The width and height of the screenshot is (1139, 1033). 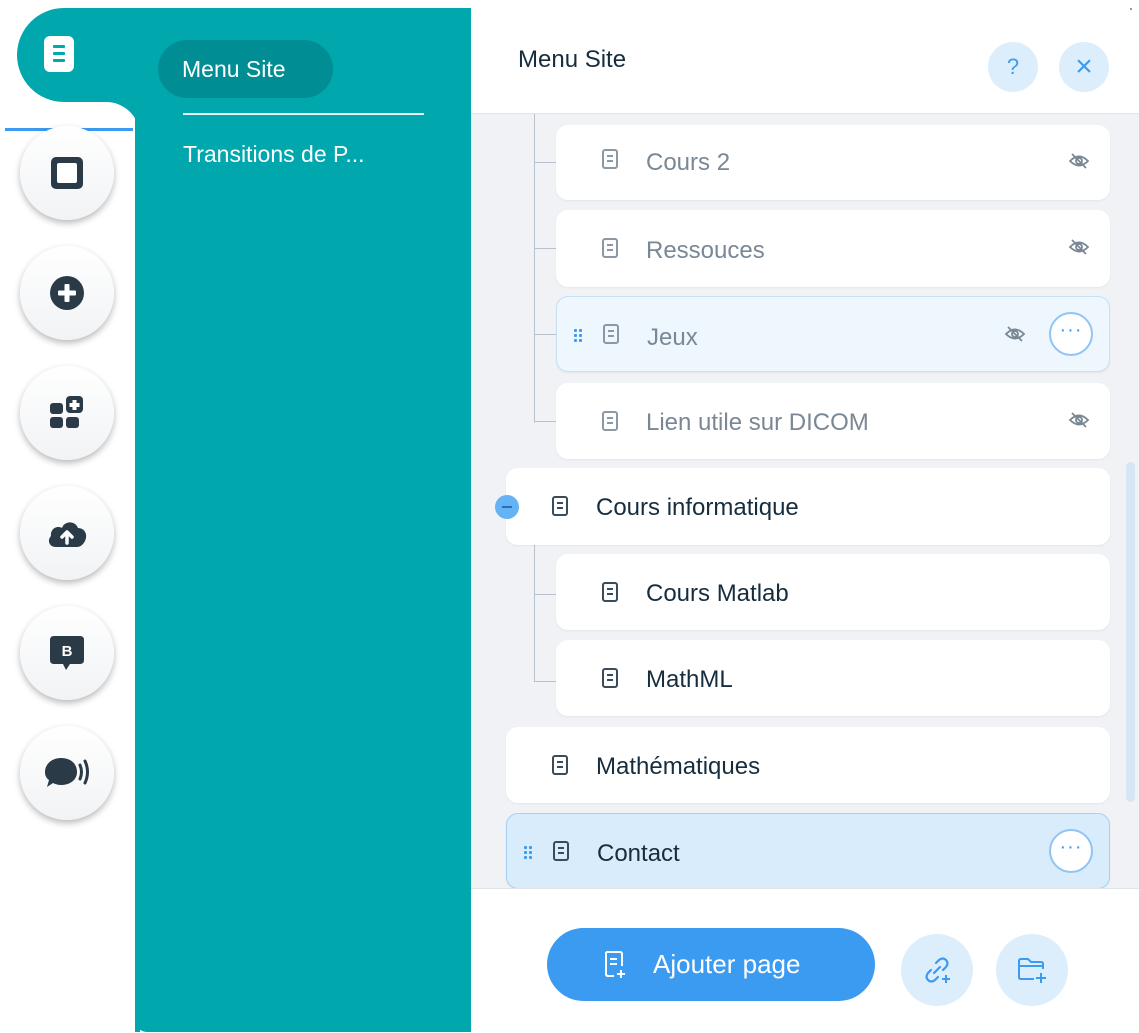 I want to click on pages-icon, so click(x=59, y=54).